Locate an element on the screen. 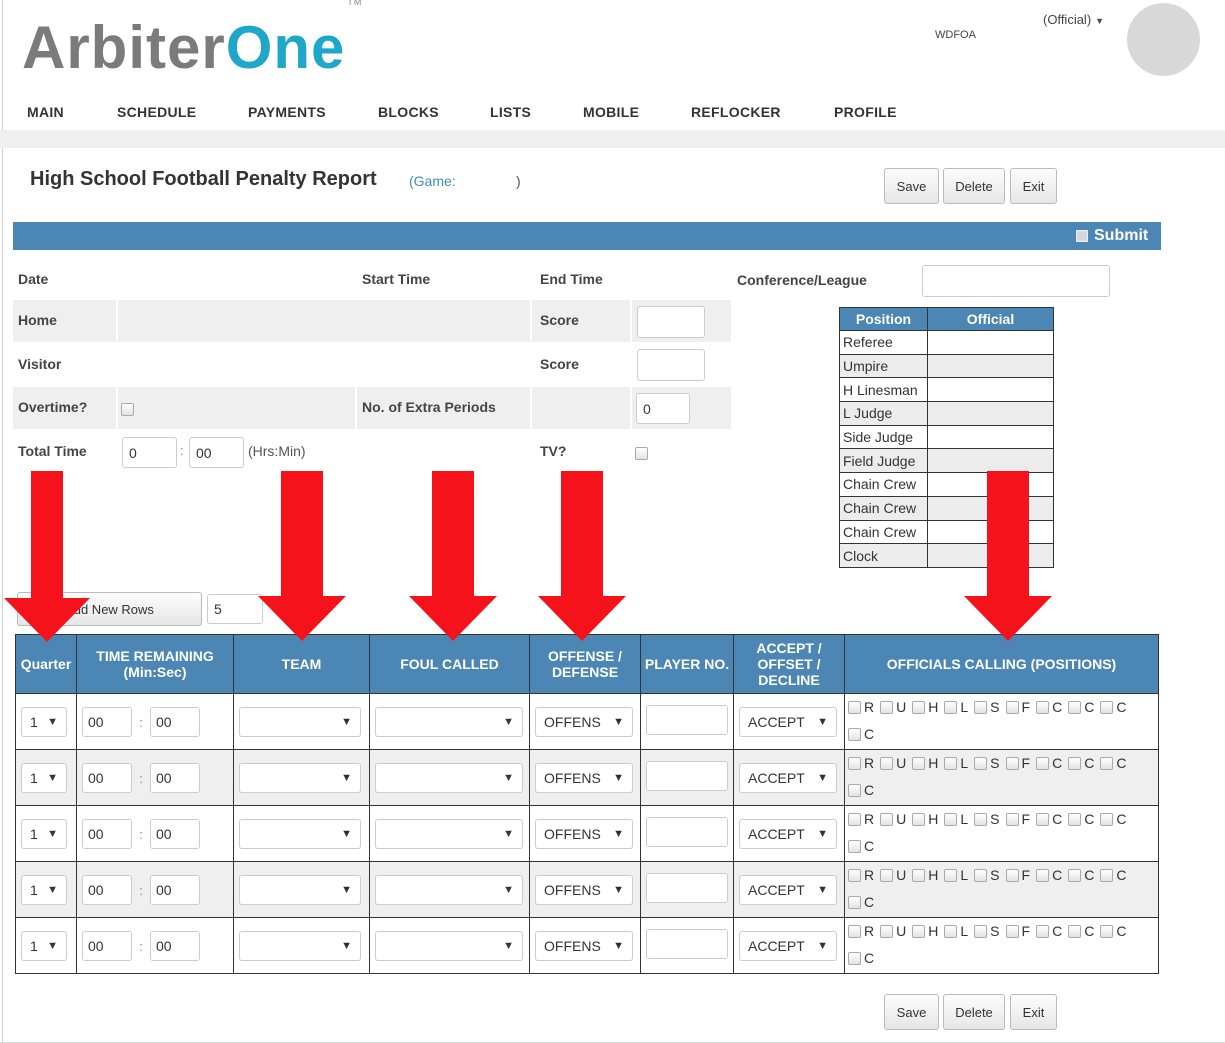 The image size is (1225, 1043). delete-button-bottom: Delete is located at coordinates (974, 1012).